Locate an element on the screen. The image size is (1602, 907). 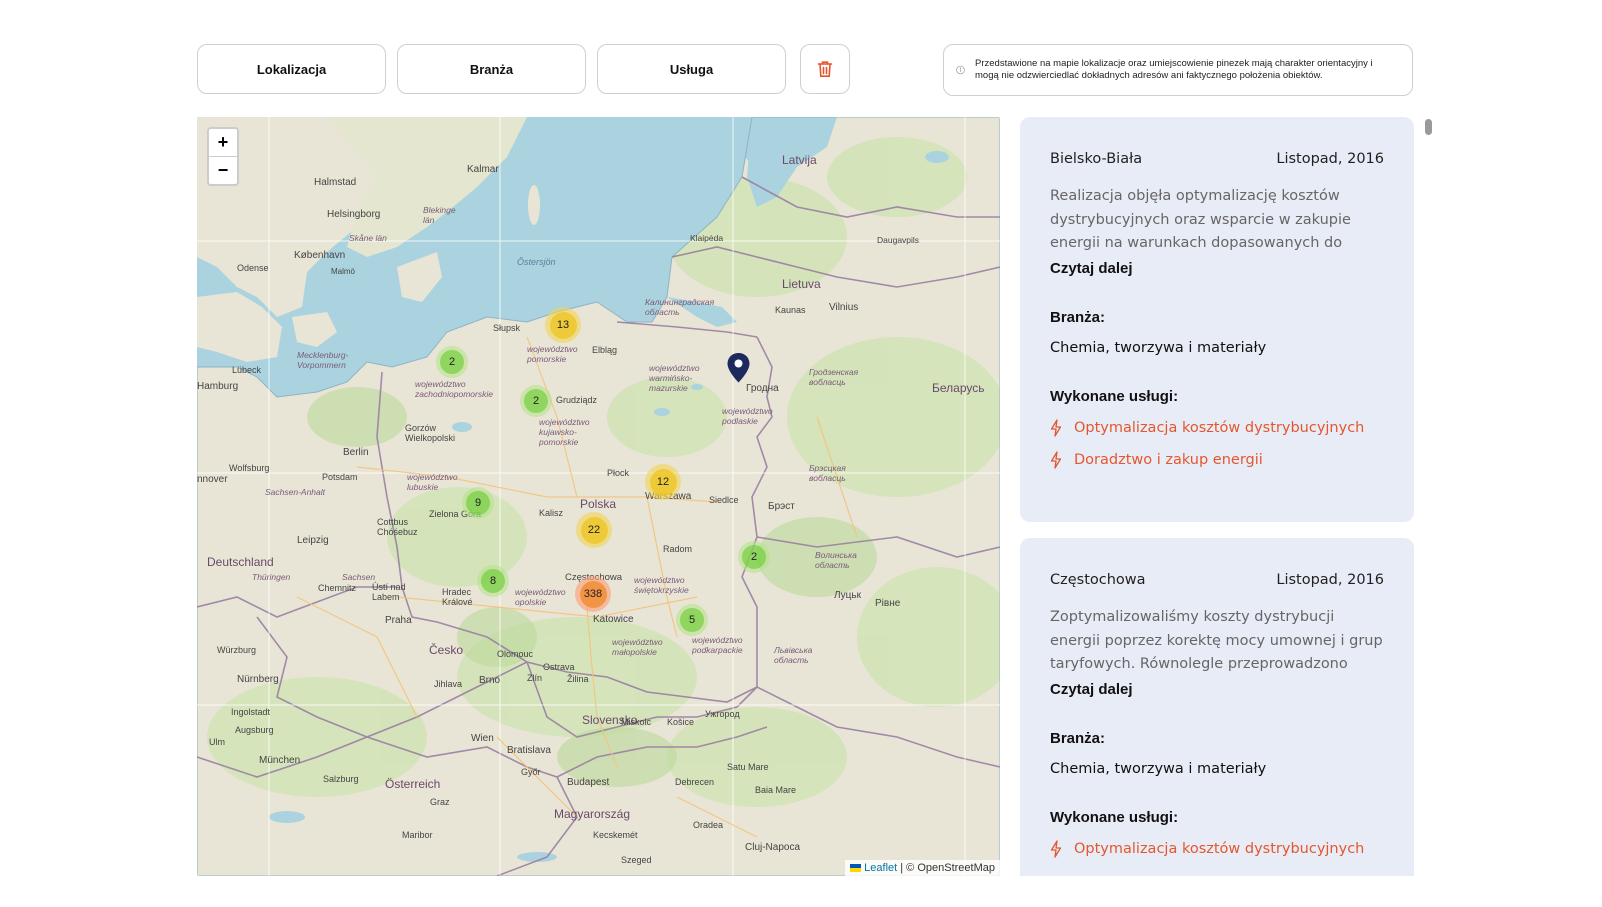
map-label: Брэст is located at coordinates (781, 506).